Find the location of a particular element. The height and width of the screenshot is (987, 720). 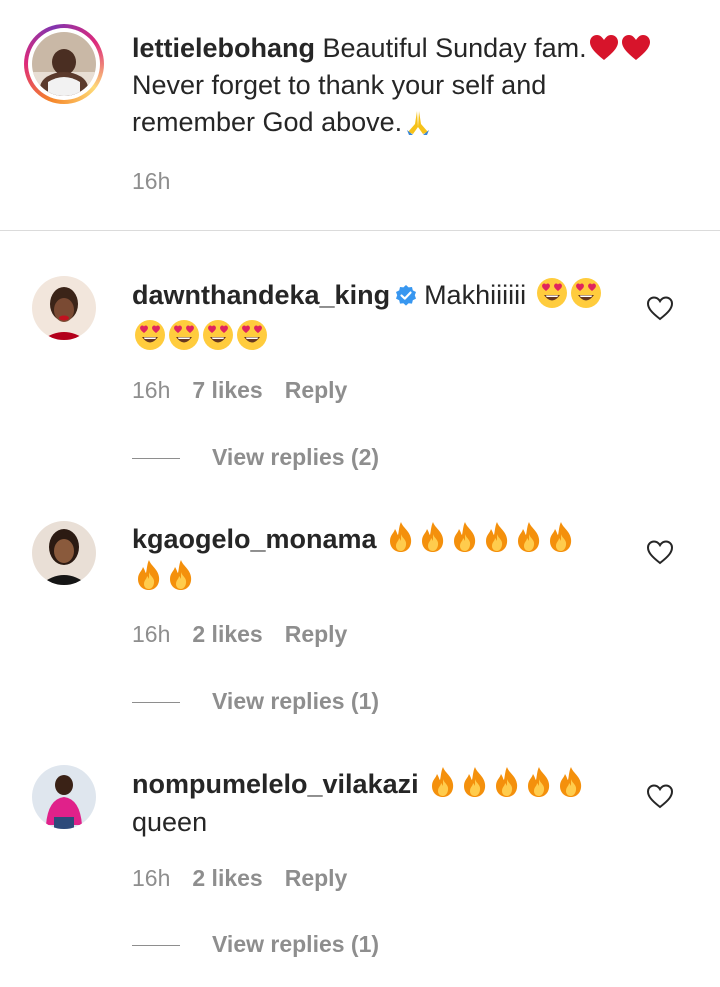

comment-text: dawnthandeka_king Makhiiiiii is located at coordinates (367, 316).